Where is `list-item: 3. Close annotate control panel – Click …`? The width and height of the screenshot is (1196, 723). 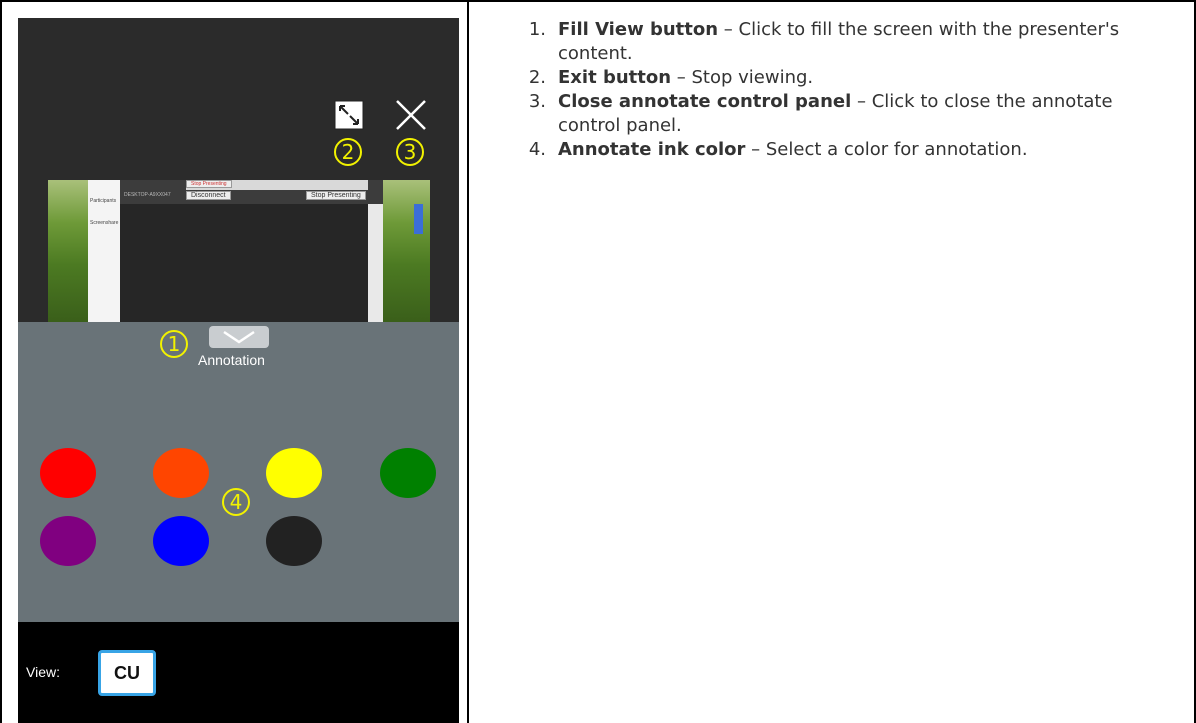 list-item: 3. Close annotate control panel – Click … is located at coordinates (836, 114).